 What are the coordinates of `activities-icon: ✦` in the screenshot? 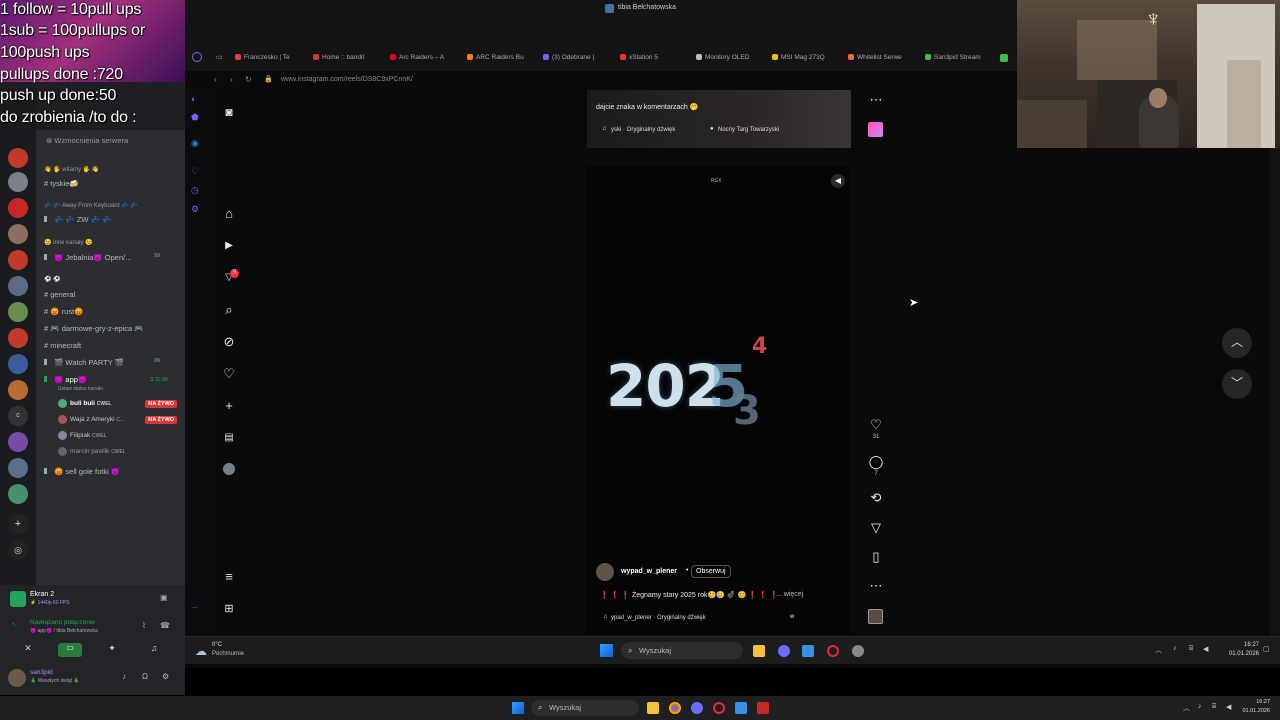 It's located at (112, 650).